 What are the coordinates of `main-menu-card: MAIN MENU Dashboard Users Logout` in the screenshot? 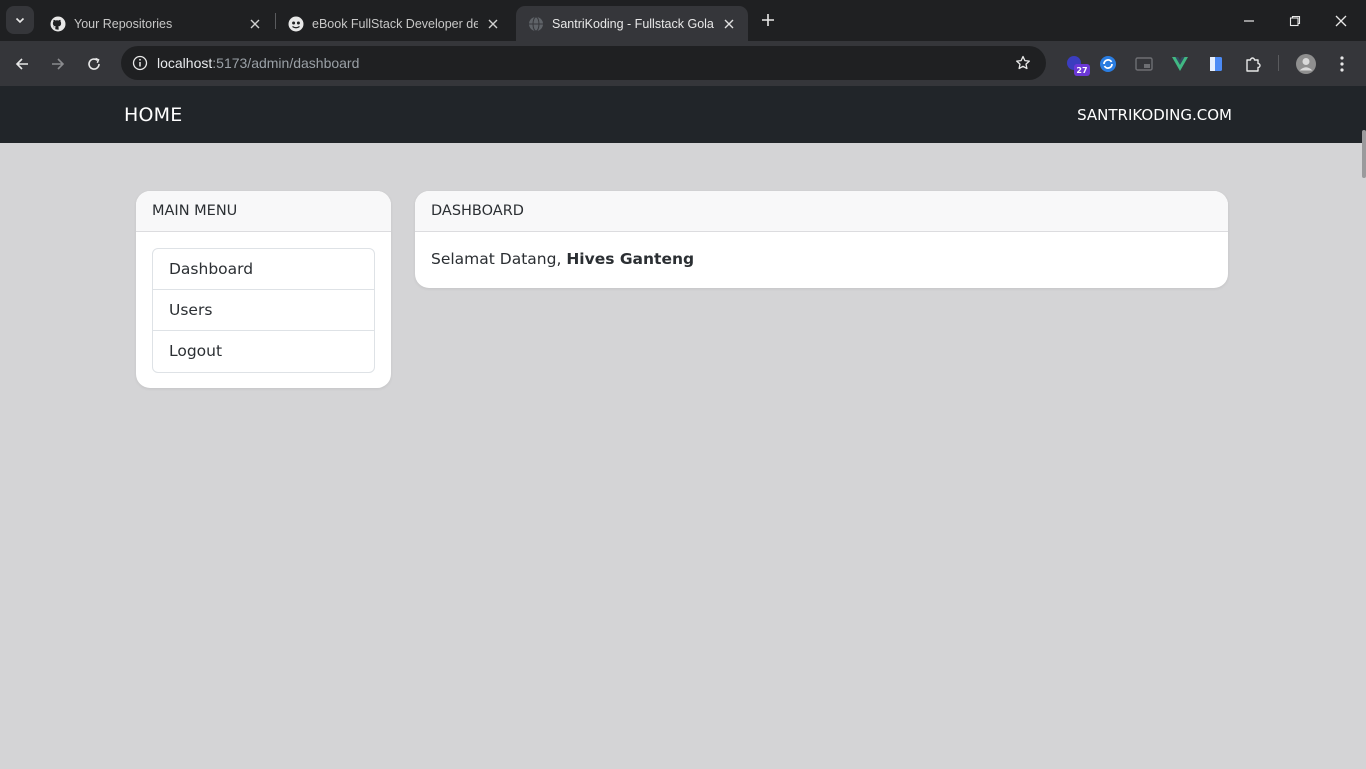 It's located at (263, 289).